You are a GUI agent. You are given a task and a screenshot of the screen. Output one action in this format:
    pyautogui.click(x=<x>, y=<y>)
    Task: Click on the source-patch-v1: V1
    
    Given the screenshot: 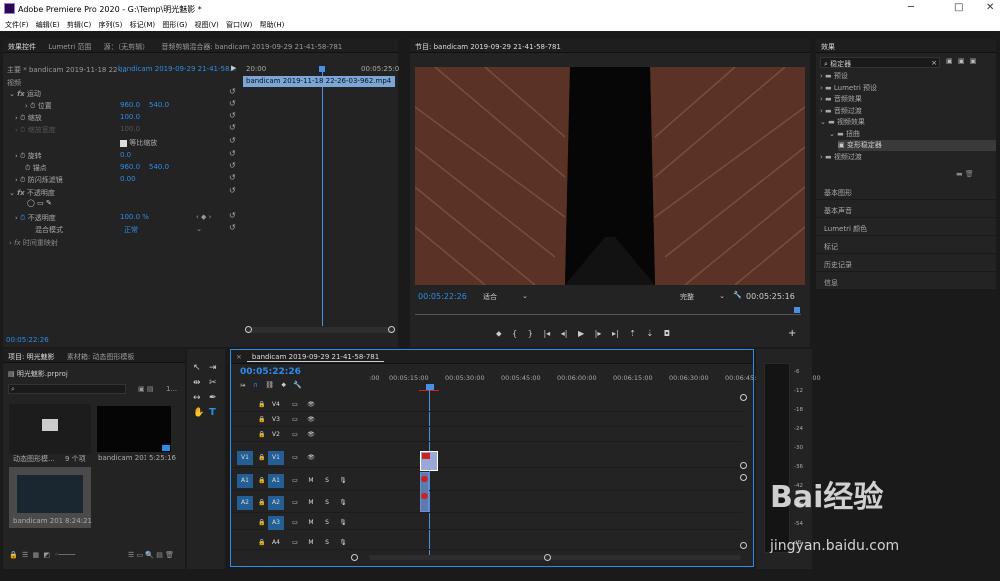 What is the action you would take?
    pyautogui.click(x=245, y=458)
    